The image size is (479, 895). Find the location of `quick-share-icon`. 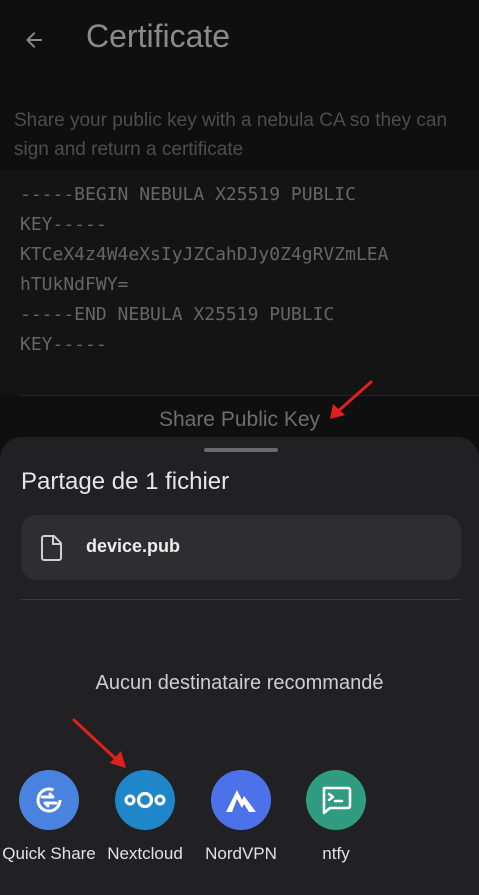

quick-share-icon is located at coordinates (49, 800).